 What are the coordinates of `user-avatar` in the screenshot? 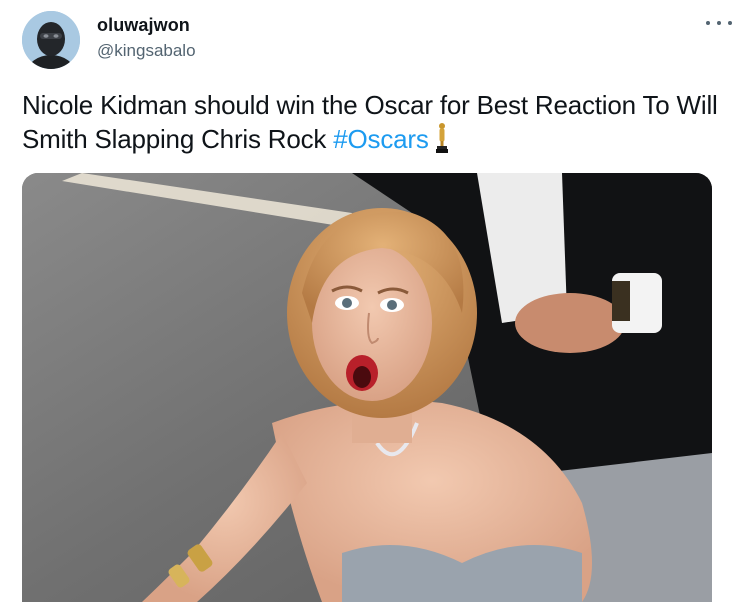 It's located at (51, 40).